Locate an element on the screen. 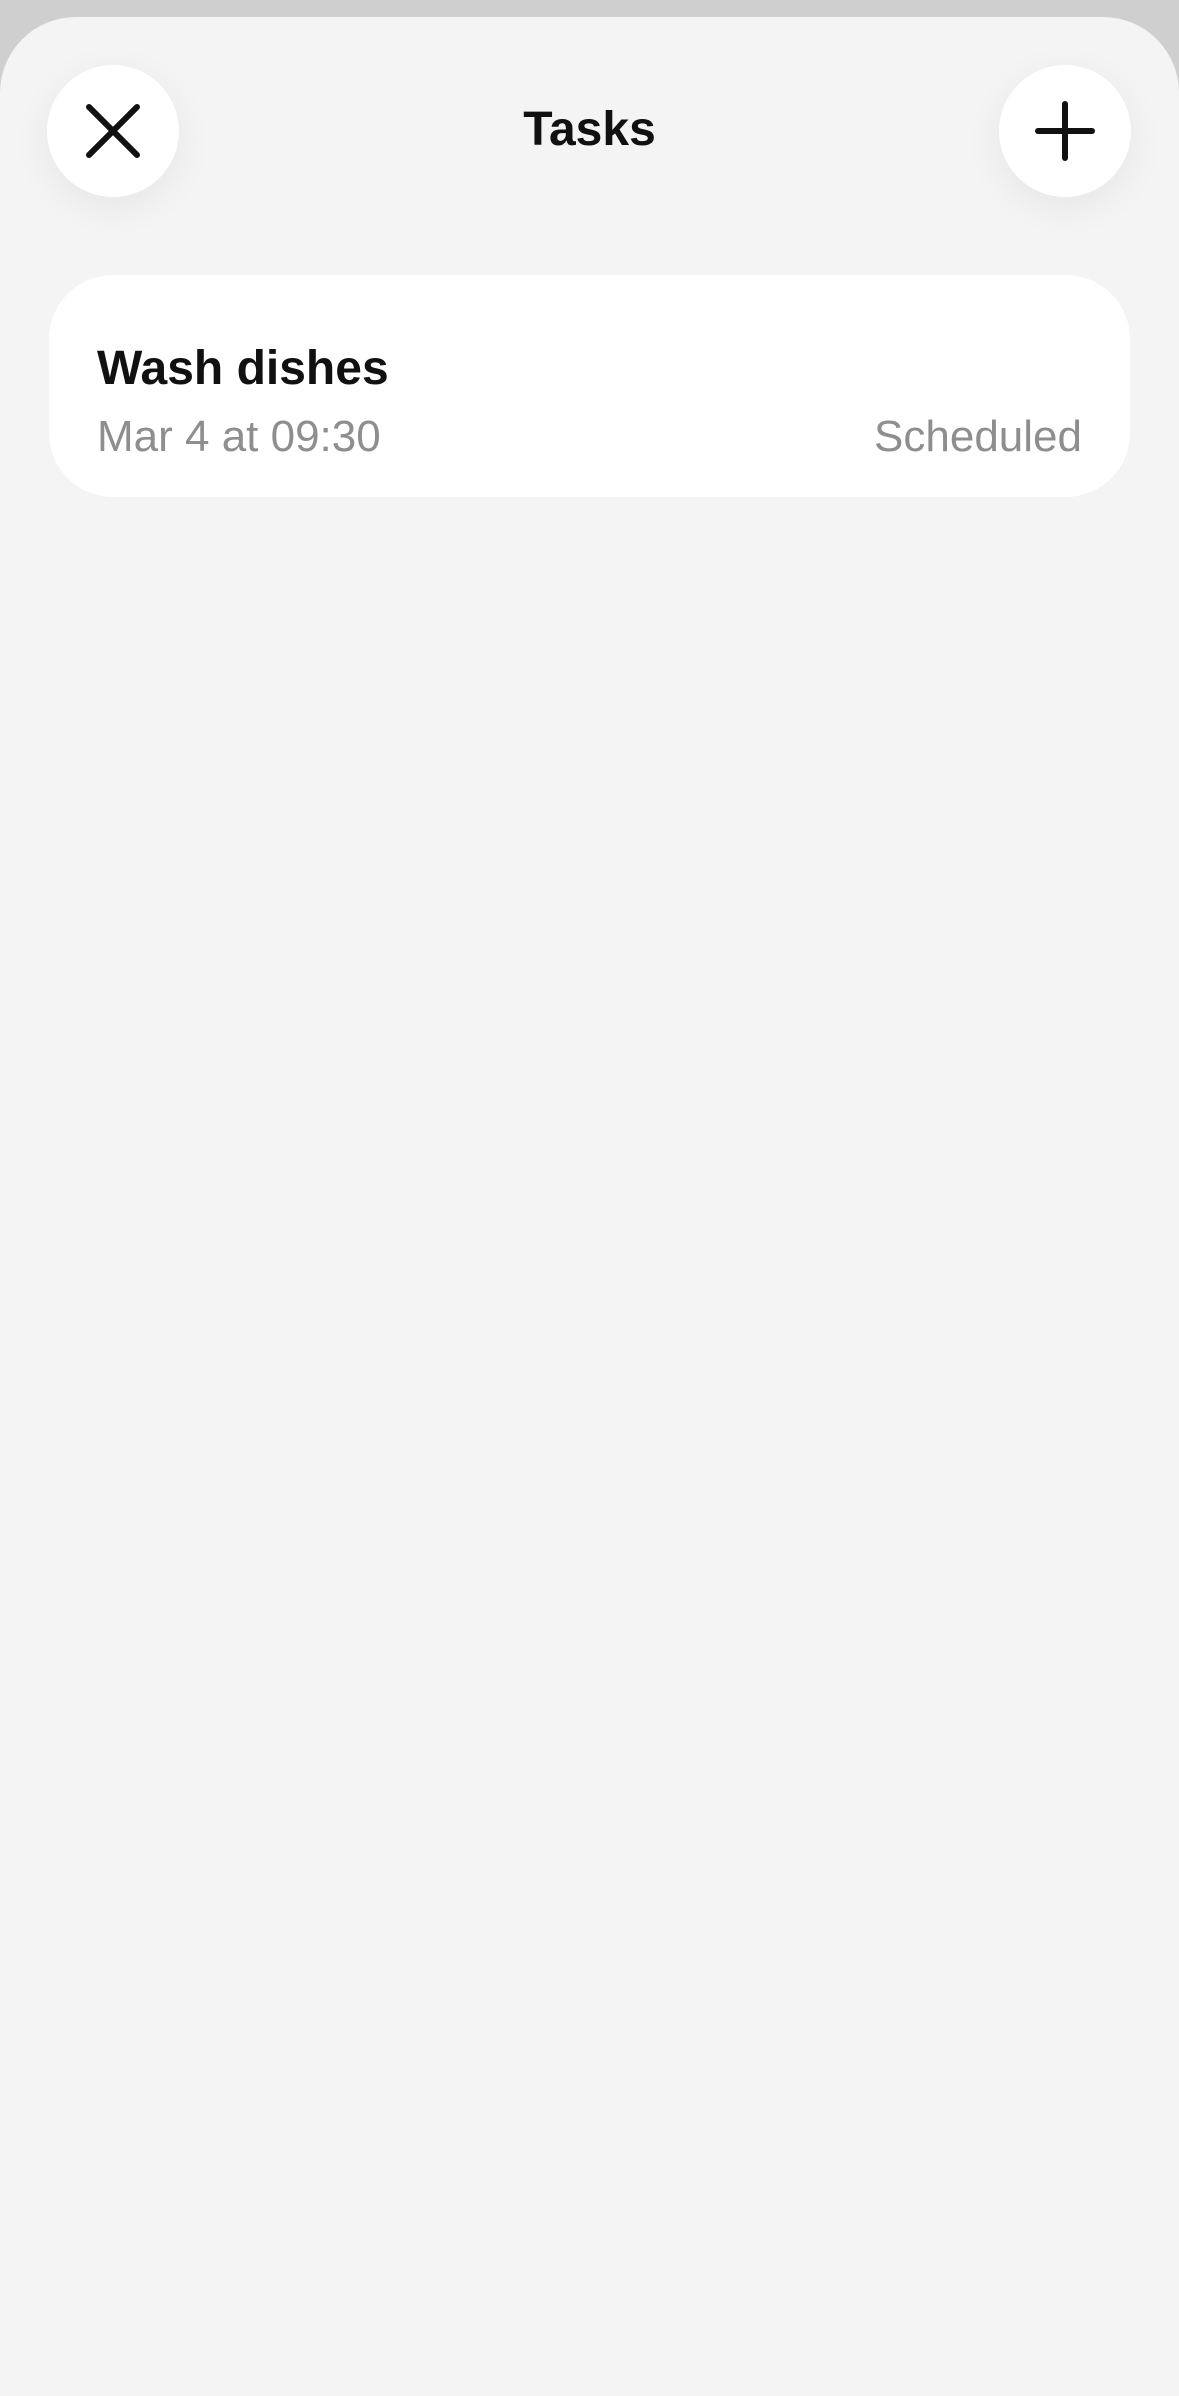 Image resolution: width=1179 pixels, height=2396 pixels. task-list: Wash dishes Mar 4 at 09:30 Scheduled is located at coordinates (589, 386).